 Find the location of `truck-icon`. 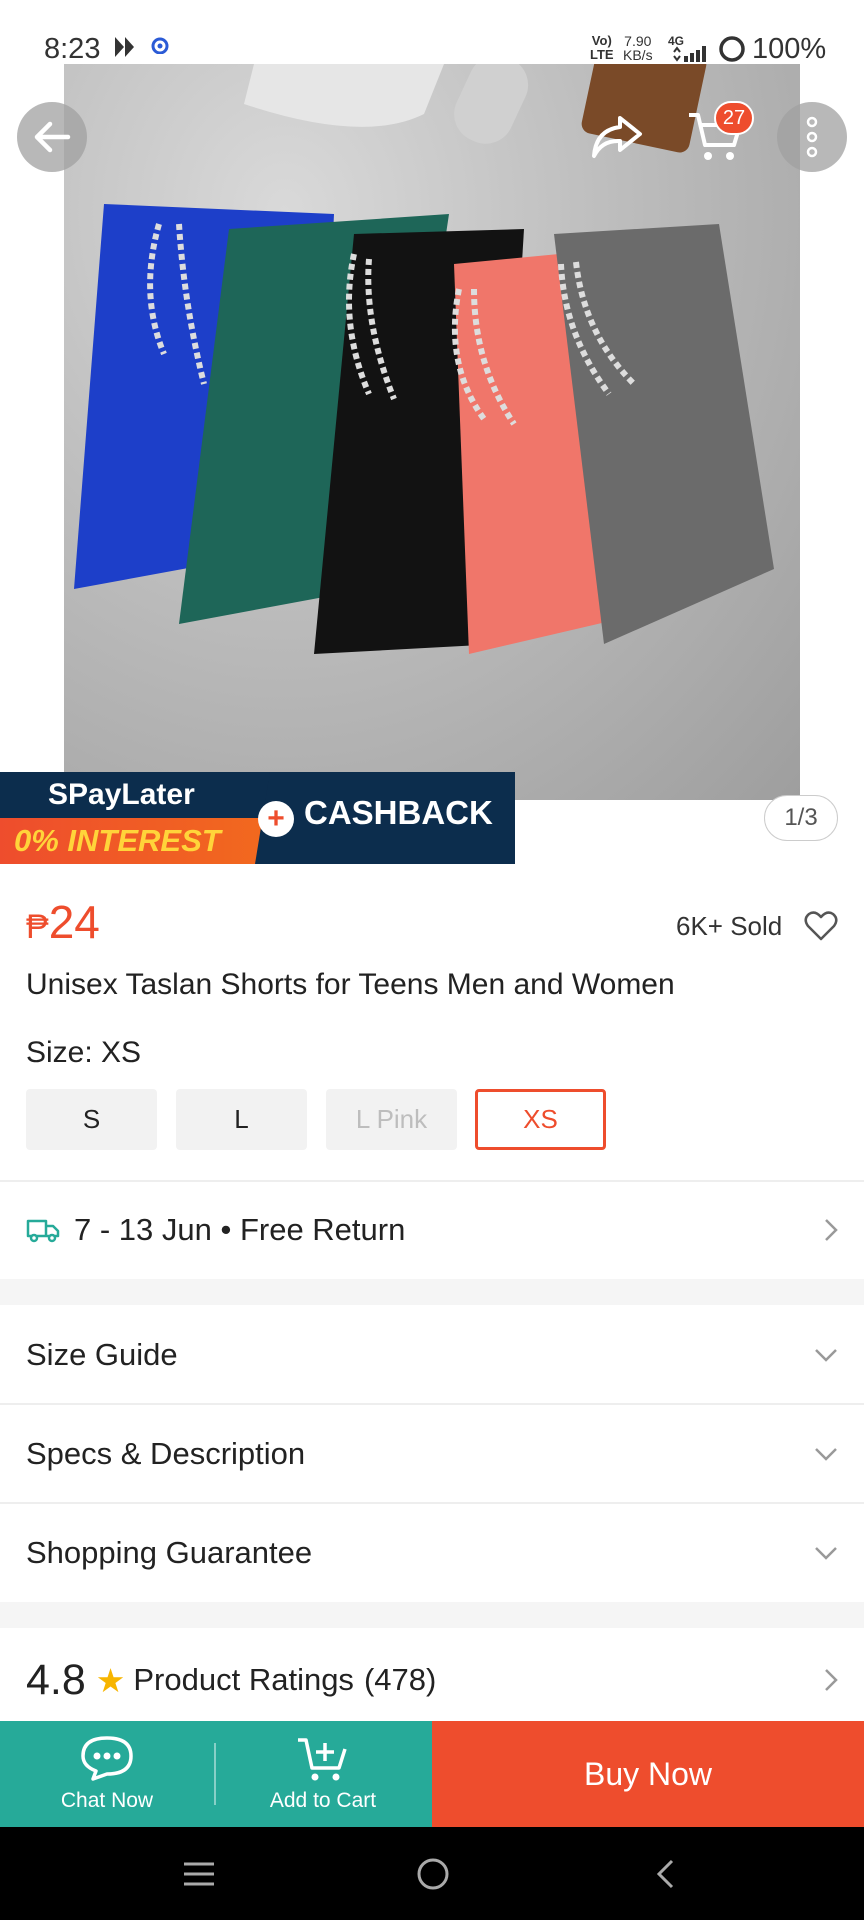

truck-icon is located at coordinates (43, 1231).